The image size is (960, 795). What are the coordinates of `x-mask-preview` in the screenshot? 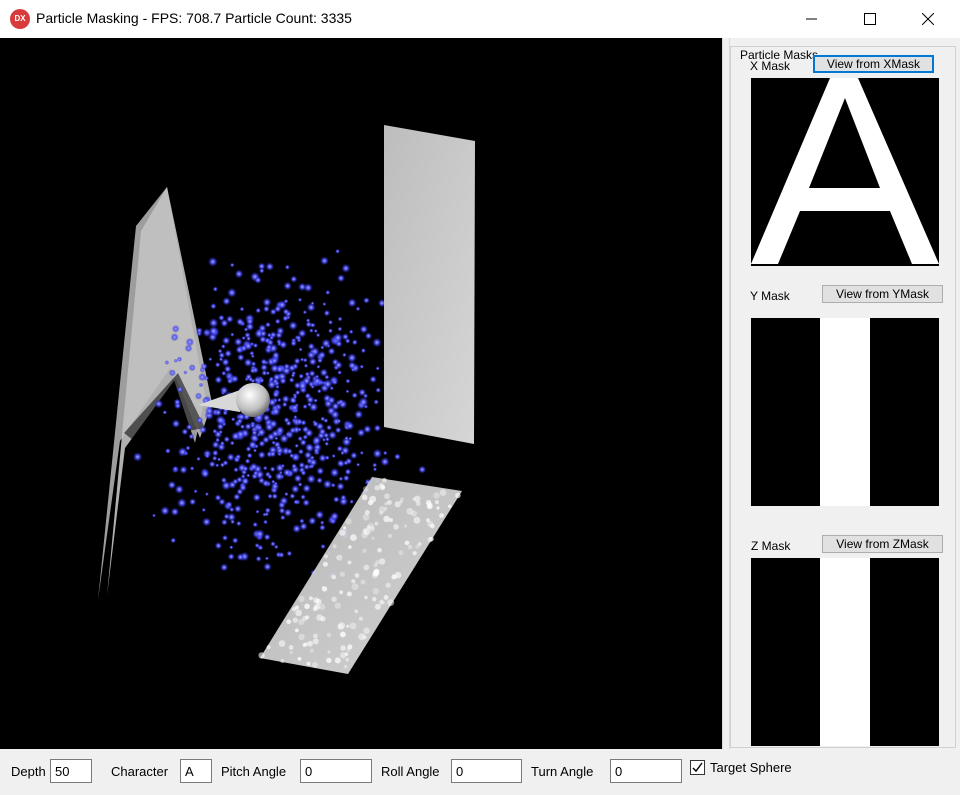 It's located at (845, 172).